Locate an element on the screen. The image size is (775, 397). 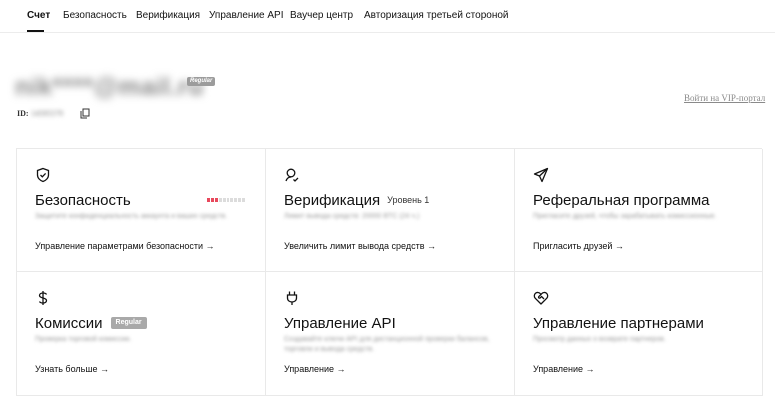
uid-label: ID: is located at coordinates (23, 113).